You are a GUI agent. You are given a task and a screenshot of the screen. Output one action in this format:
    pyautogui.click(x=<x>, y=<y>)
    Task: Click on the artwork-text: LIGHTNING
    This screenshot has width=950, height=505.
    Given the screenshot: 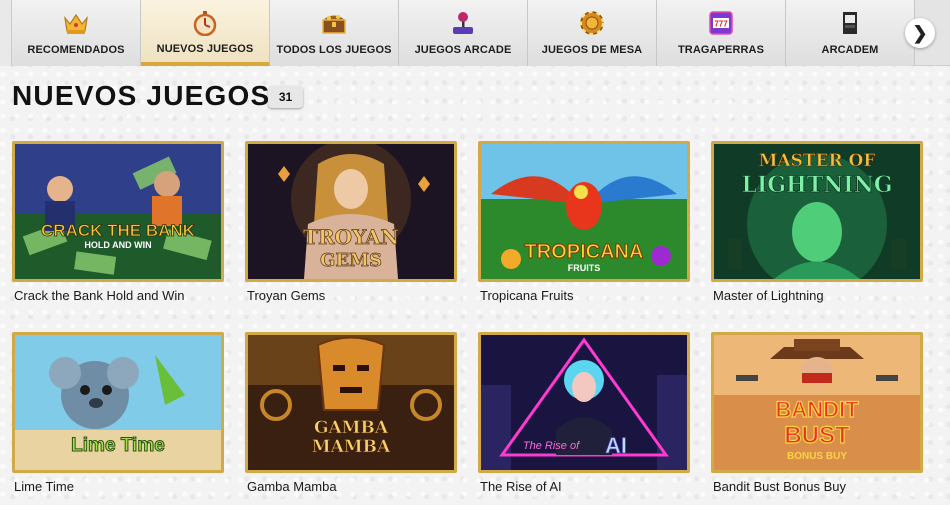 What is the action you would take?
    pyautogui.click(x=816, y=185)
    